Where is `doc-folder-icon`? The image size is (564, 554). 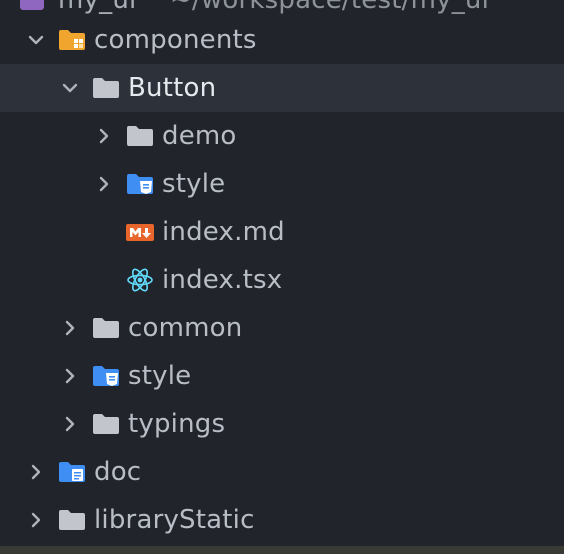 doc-folder-icon is located at coordinates (72, 472).